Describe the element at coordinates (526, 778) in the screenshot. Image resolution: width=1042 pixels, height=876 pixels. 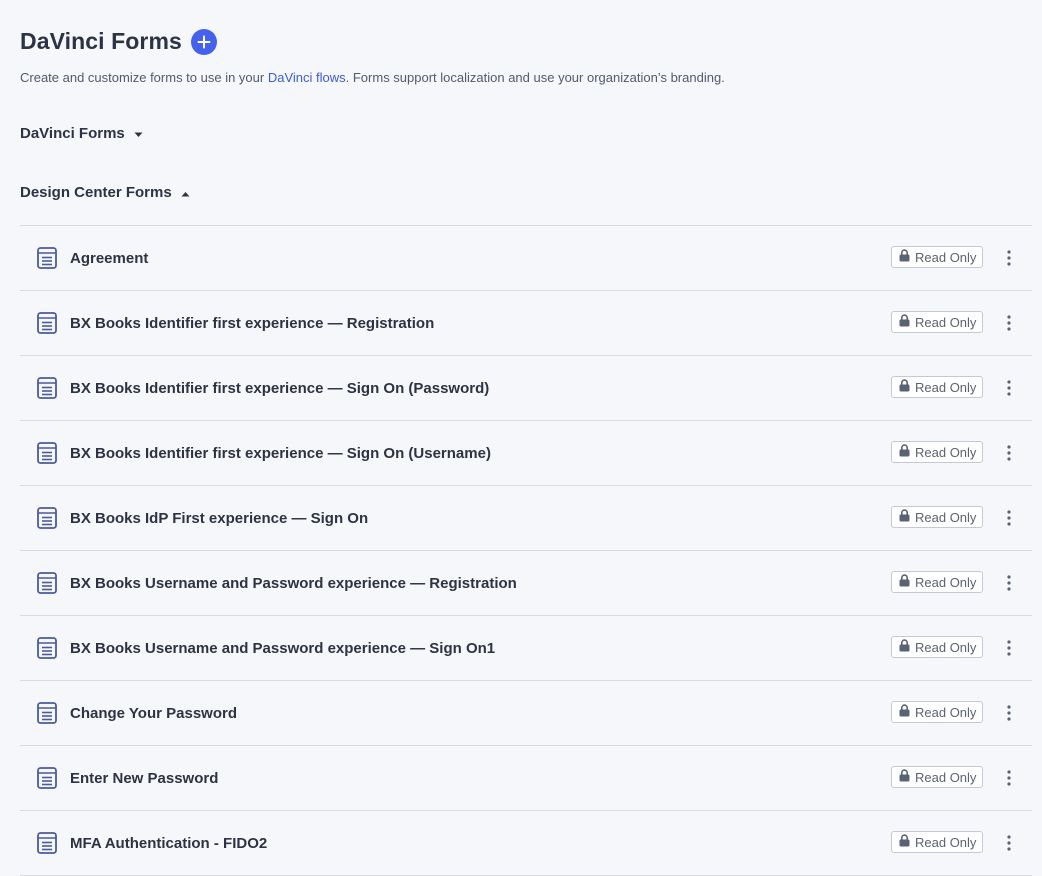
I see `form-row: Enter New Password Read Only` at that location.